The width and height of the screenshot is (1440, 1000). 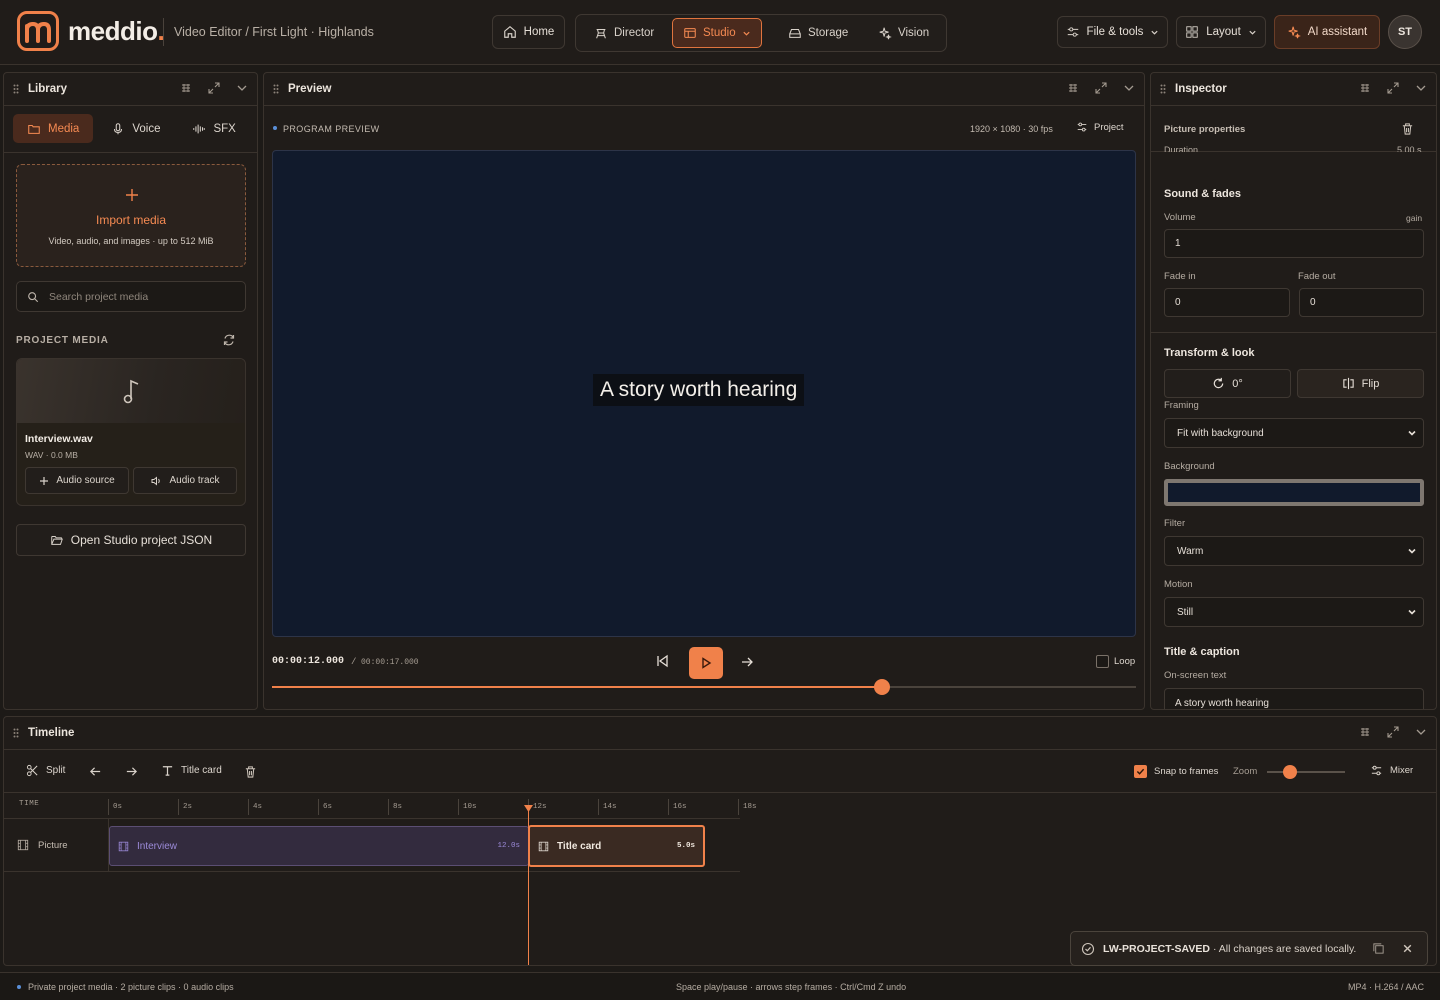 What do you see at coordinates (1306, 772) in the screenshot?
I see `zoom-slider` at bounding box center [1306, 772].